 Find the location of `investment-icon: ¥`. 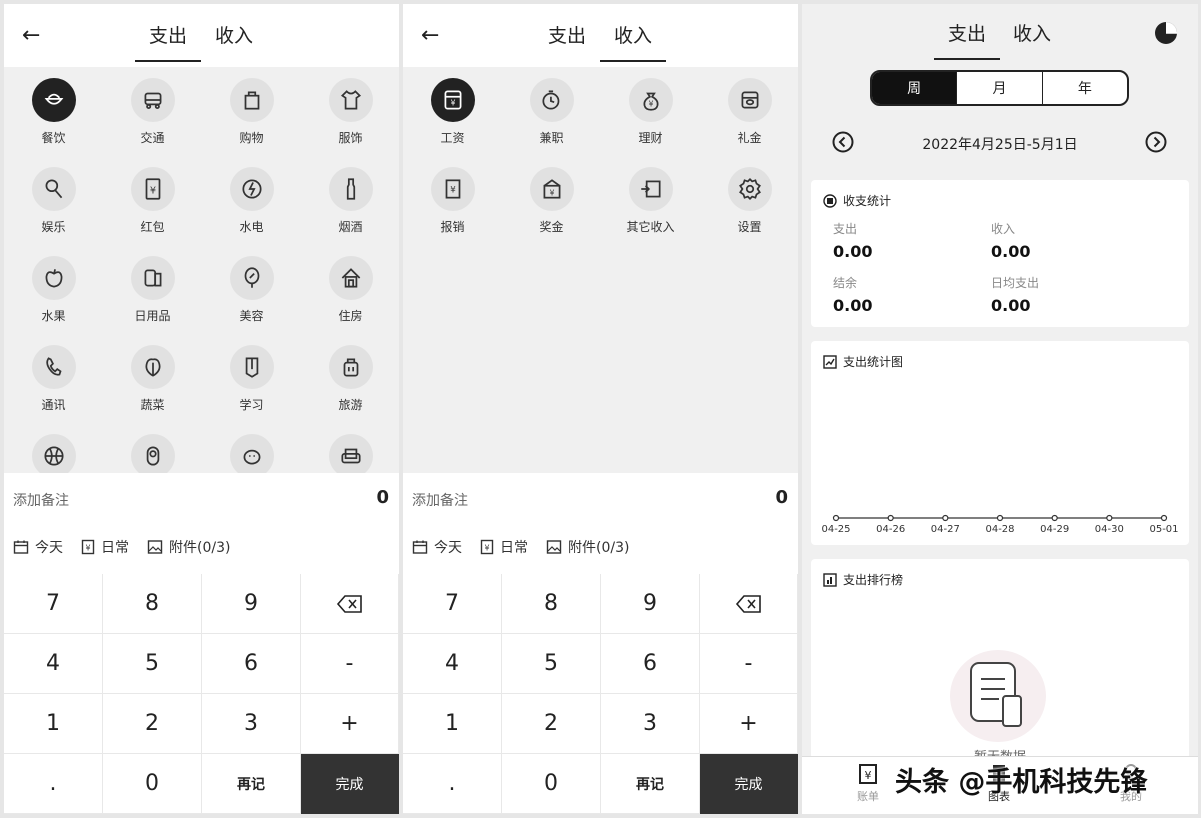

investment-icon: ¥ is located at coordinates (650, 100).